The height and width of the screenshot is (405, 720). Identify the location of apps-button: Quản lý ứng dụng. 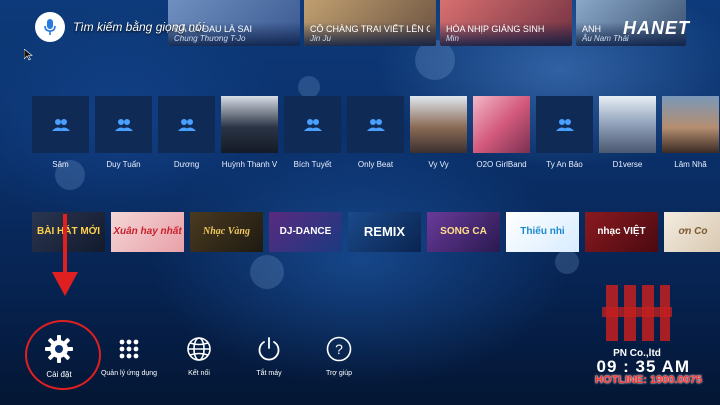
(129, 356).